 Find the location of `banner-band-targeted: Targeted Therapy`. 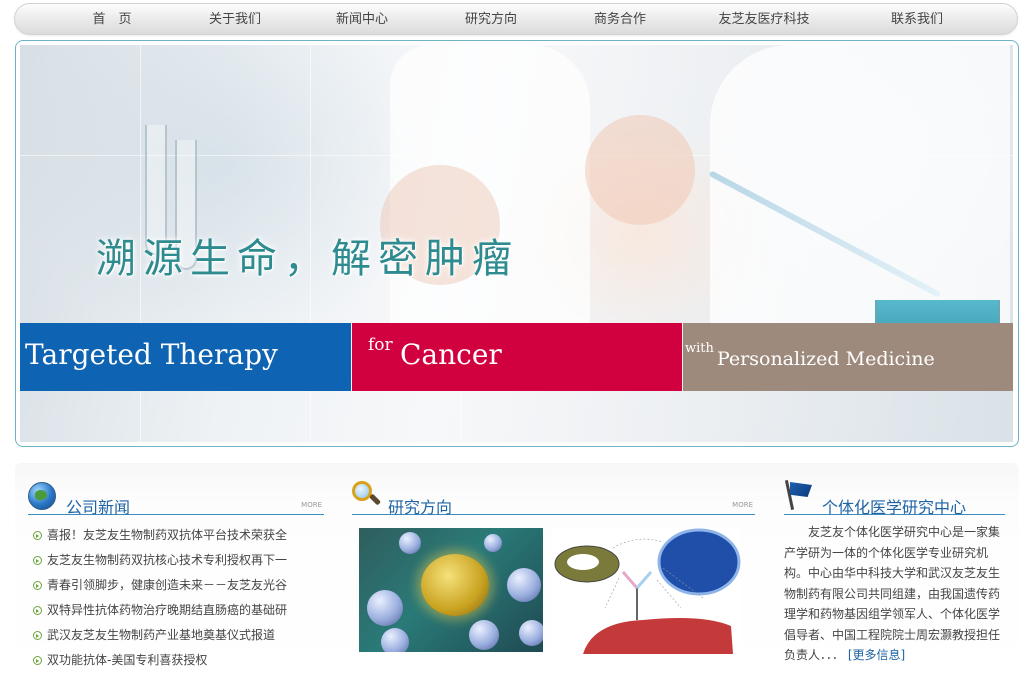

banner-band-targeted: Targeted Therapy is located at coordinates (185, 357).